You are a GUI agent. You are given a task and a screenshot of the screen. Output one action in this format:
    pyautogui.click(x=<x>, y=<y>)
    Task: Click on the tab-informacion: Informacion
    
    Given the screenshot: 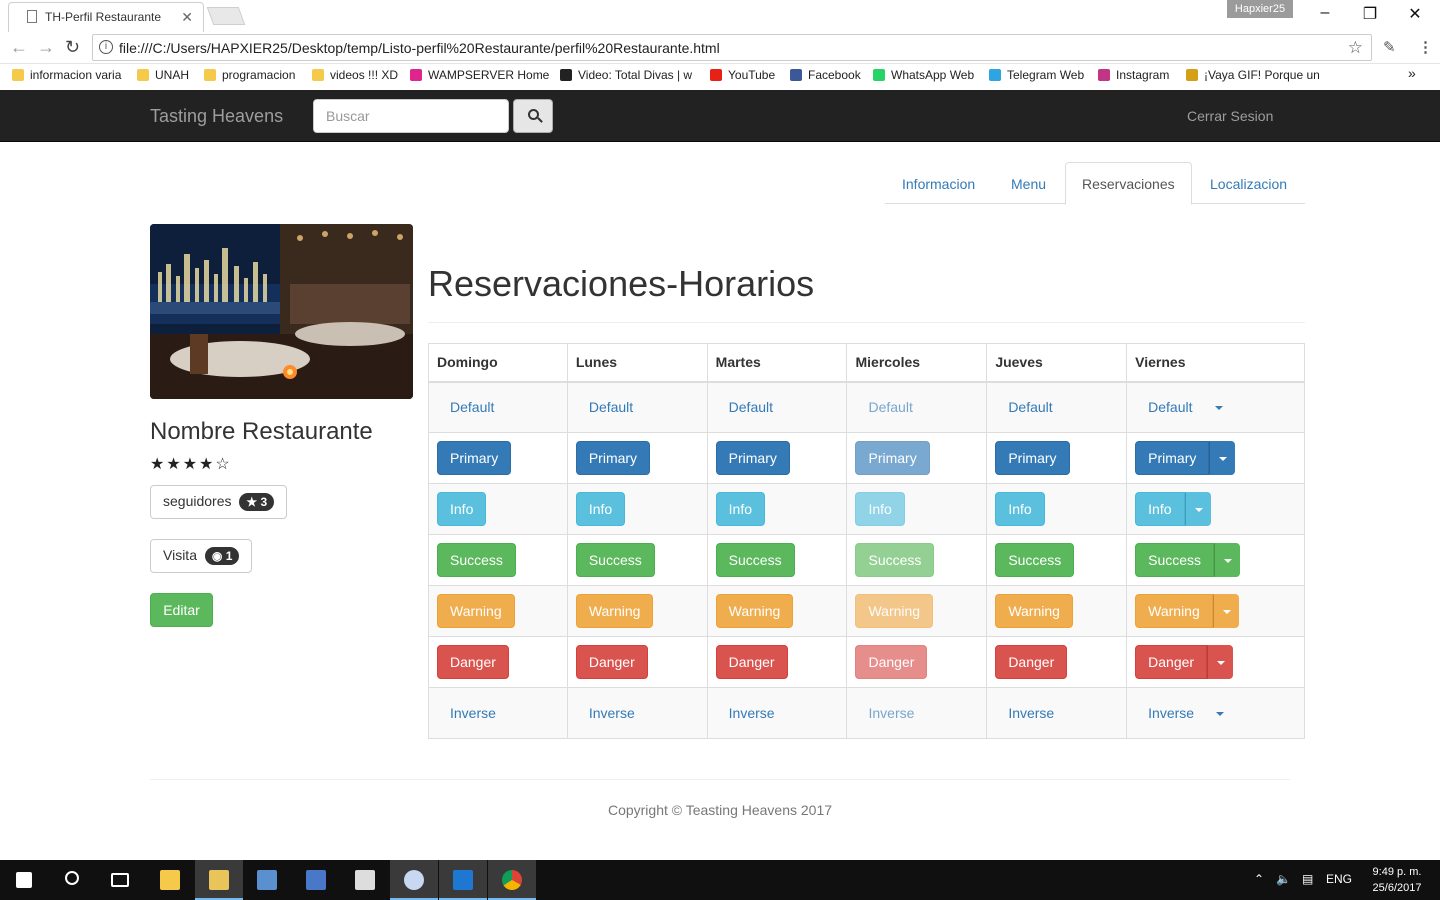 What is the action you would take?
    pyautogui.click(x=938, y=183)
    